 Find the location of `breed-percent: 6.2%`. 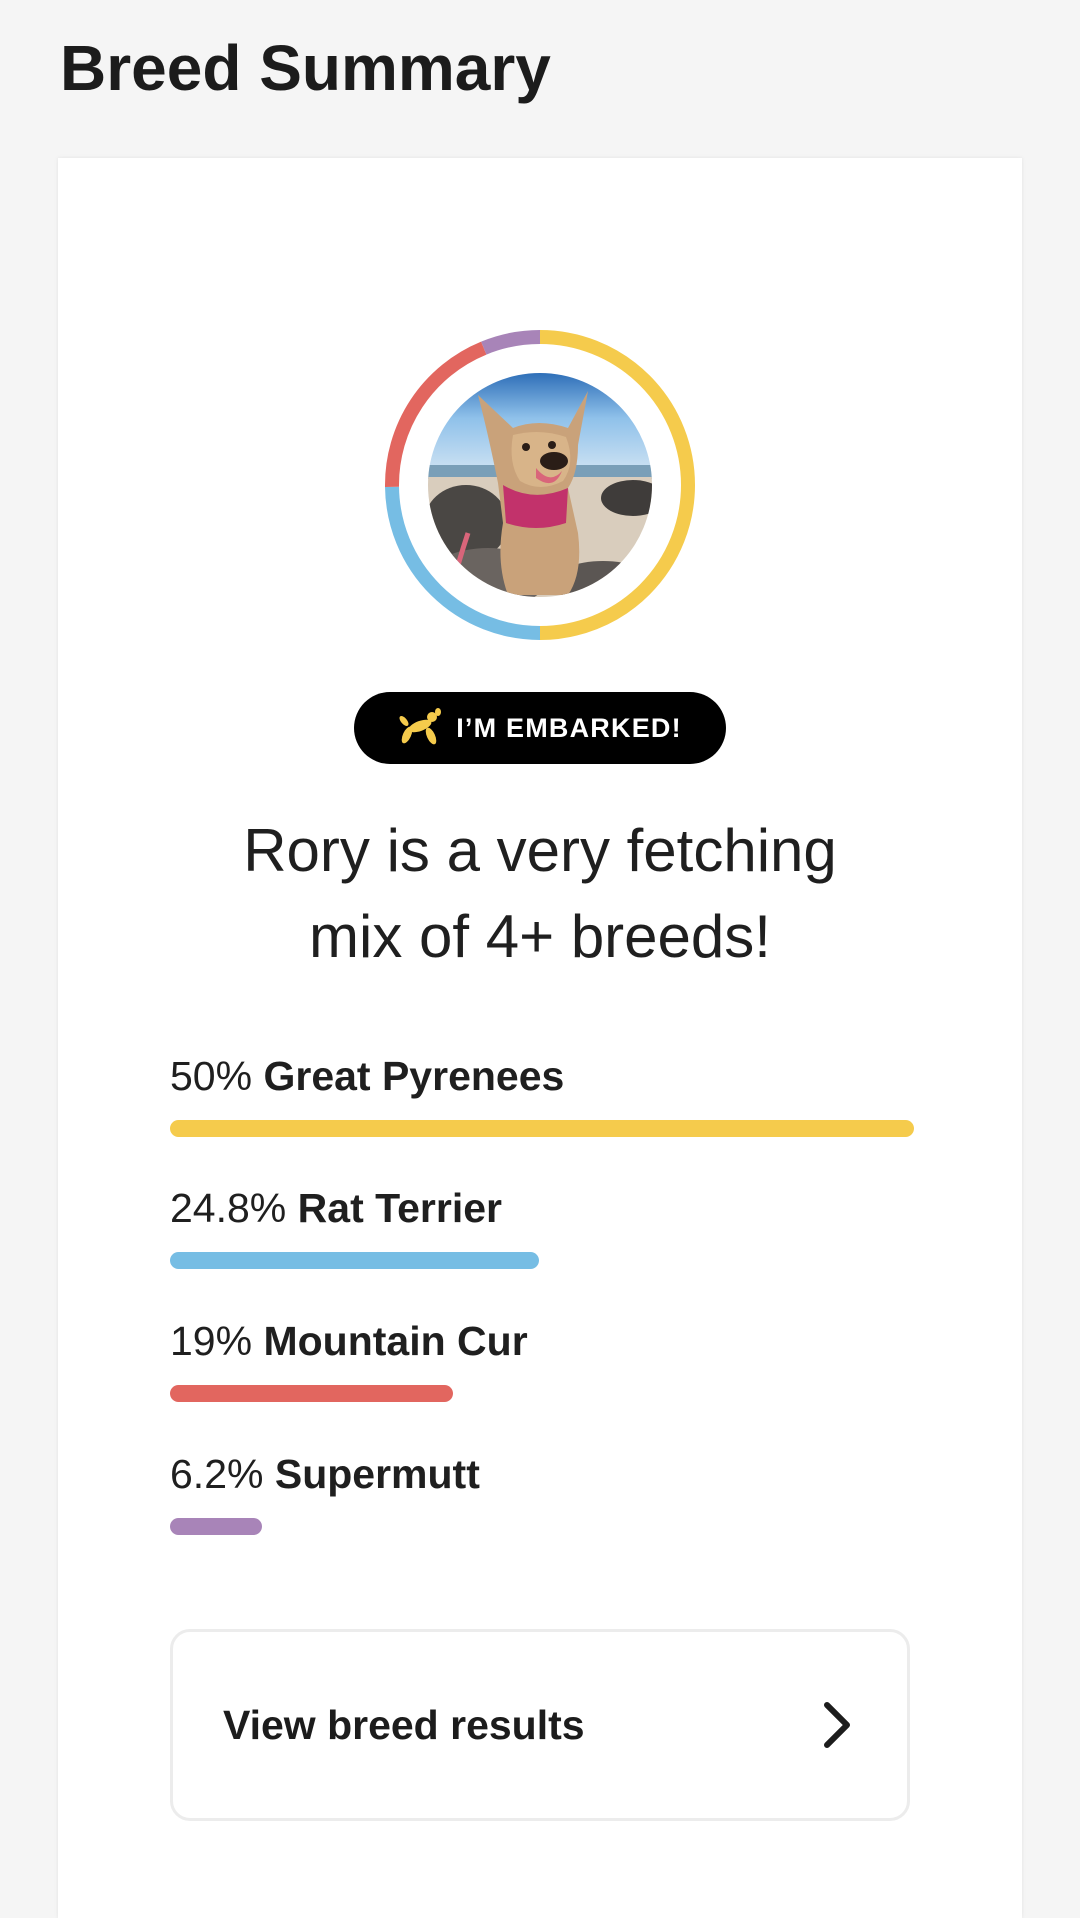

breed-percent: 6.2% is located at coordinates (217, 1474).